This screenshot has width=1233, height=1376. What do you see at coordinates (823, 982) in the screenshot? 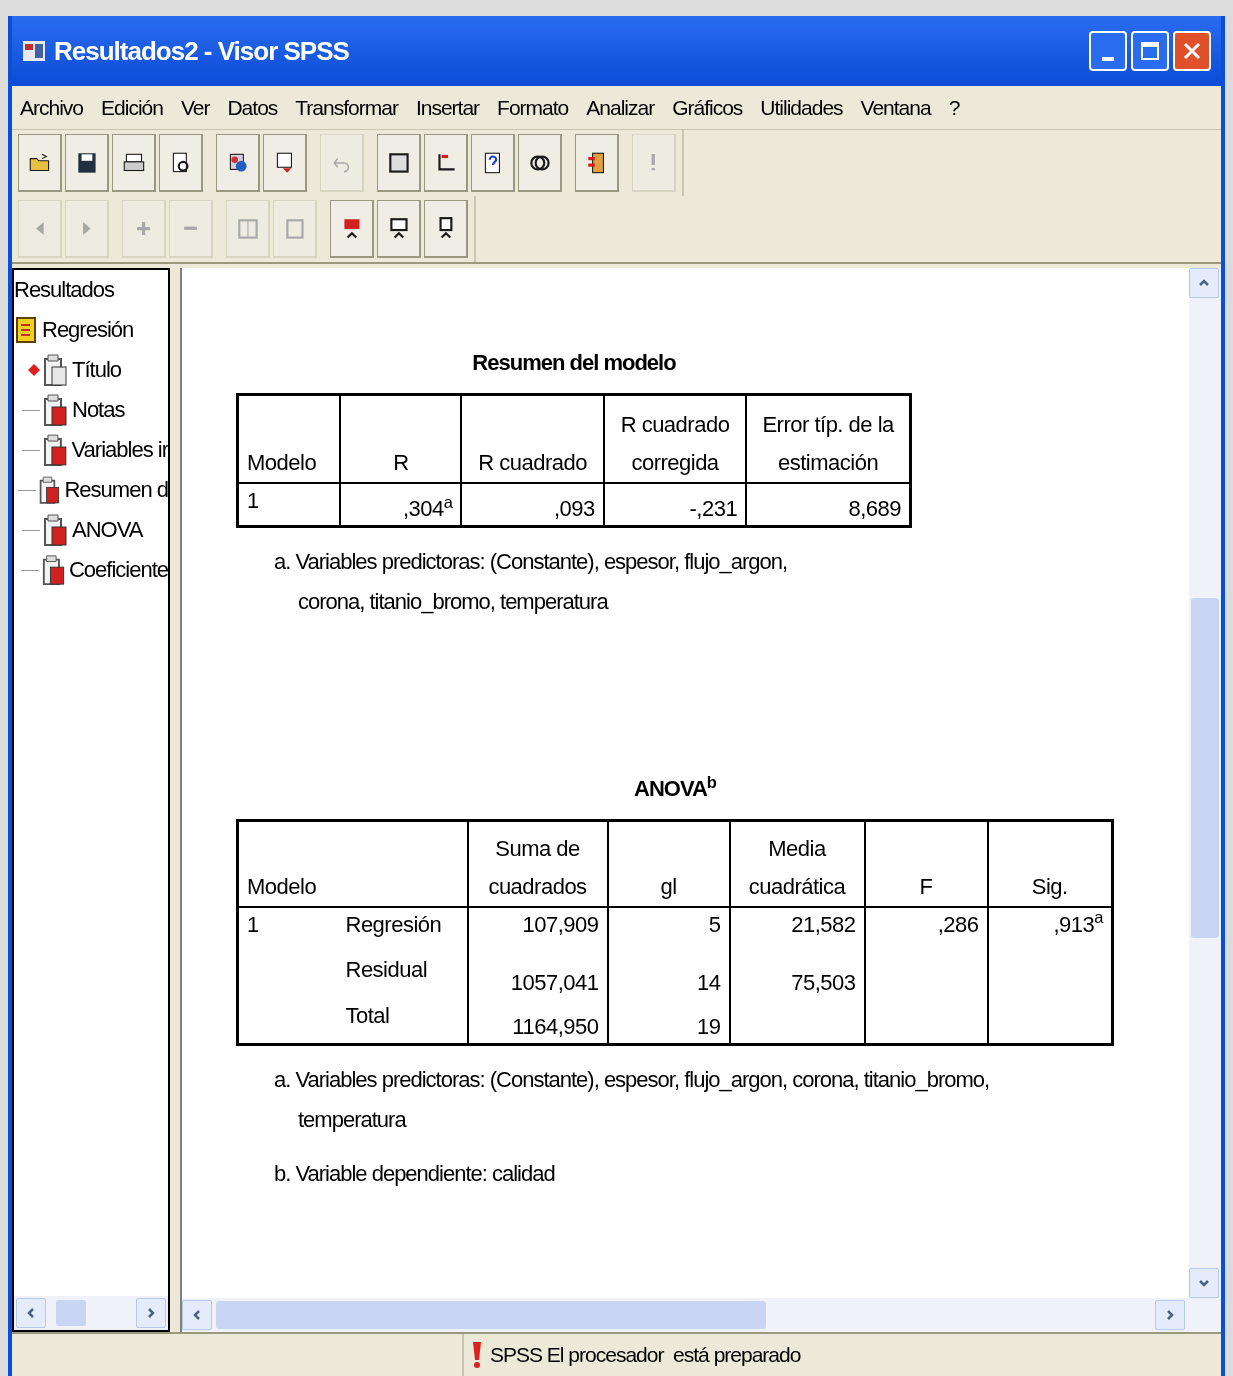
I see `table-cell: 75,503` at bounding box center [823, 982].